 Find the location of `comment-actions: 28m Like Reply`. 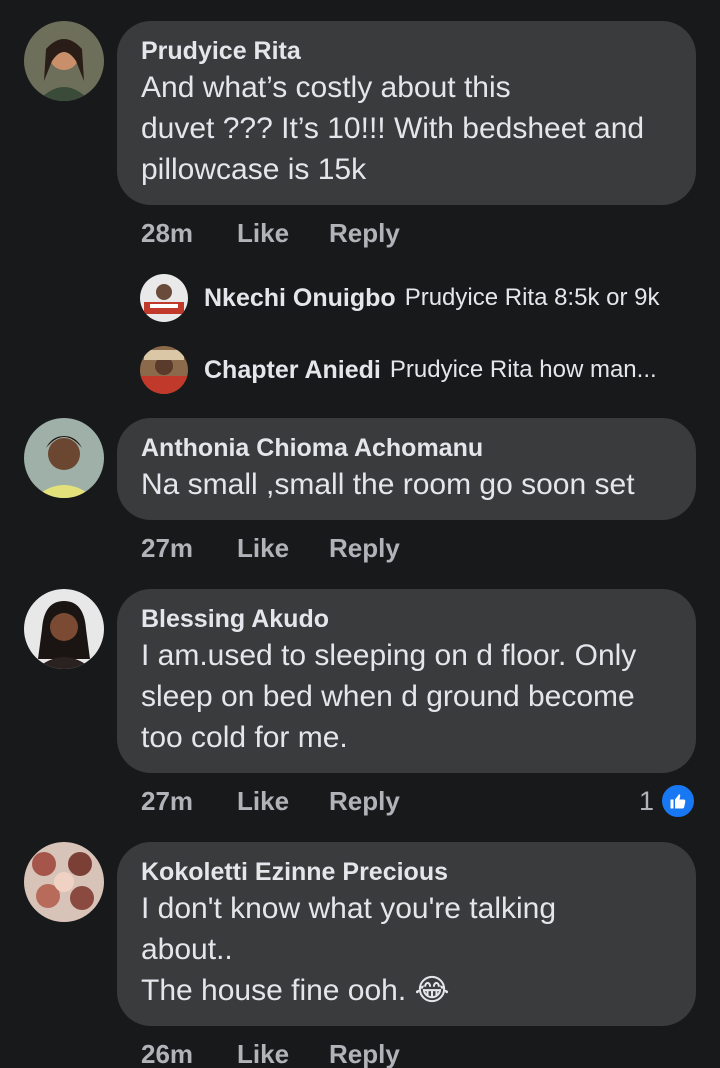

comment-actions: 28m Like Reply is located at coordinates (270, 233).